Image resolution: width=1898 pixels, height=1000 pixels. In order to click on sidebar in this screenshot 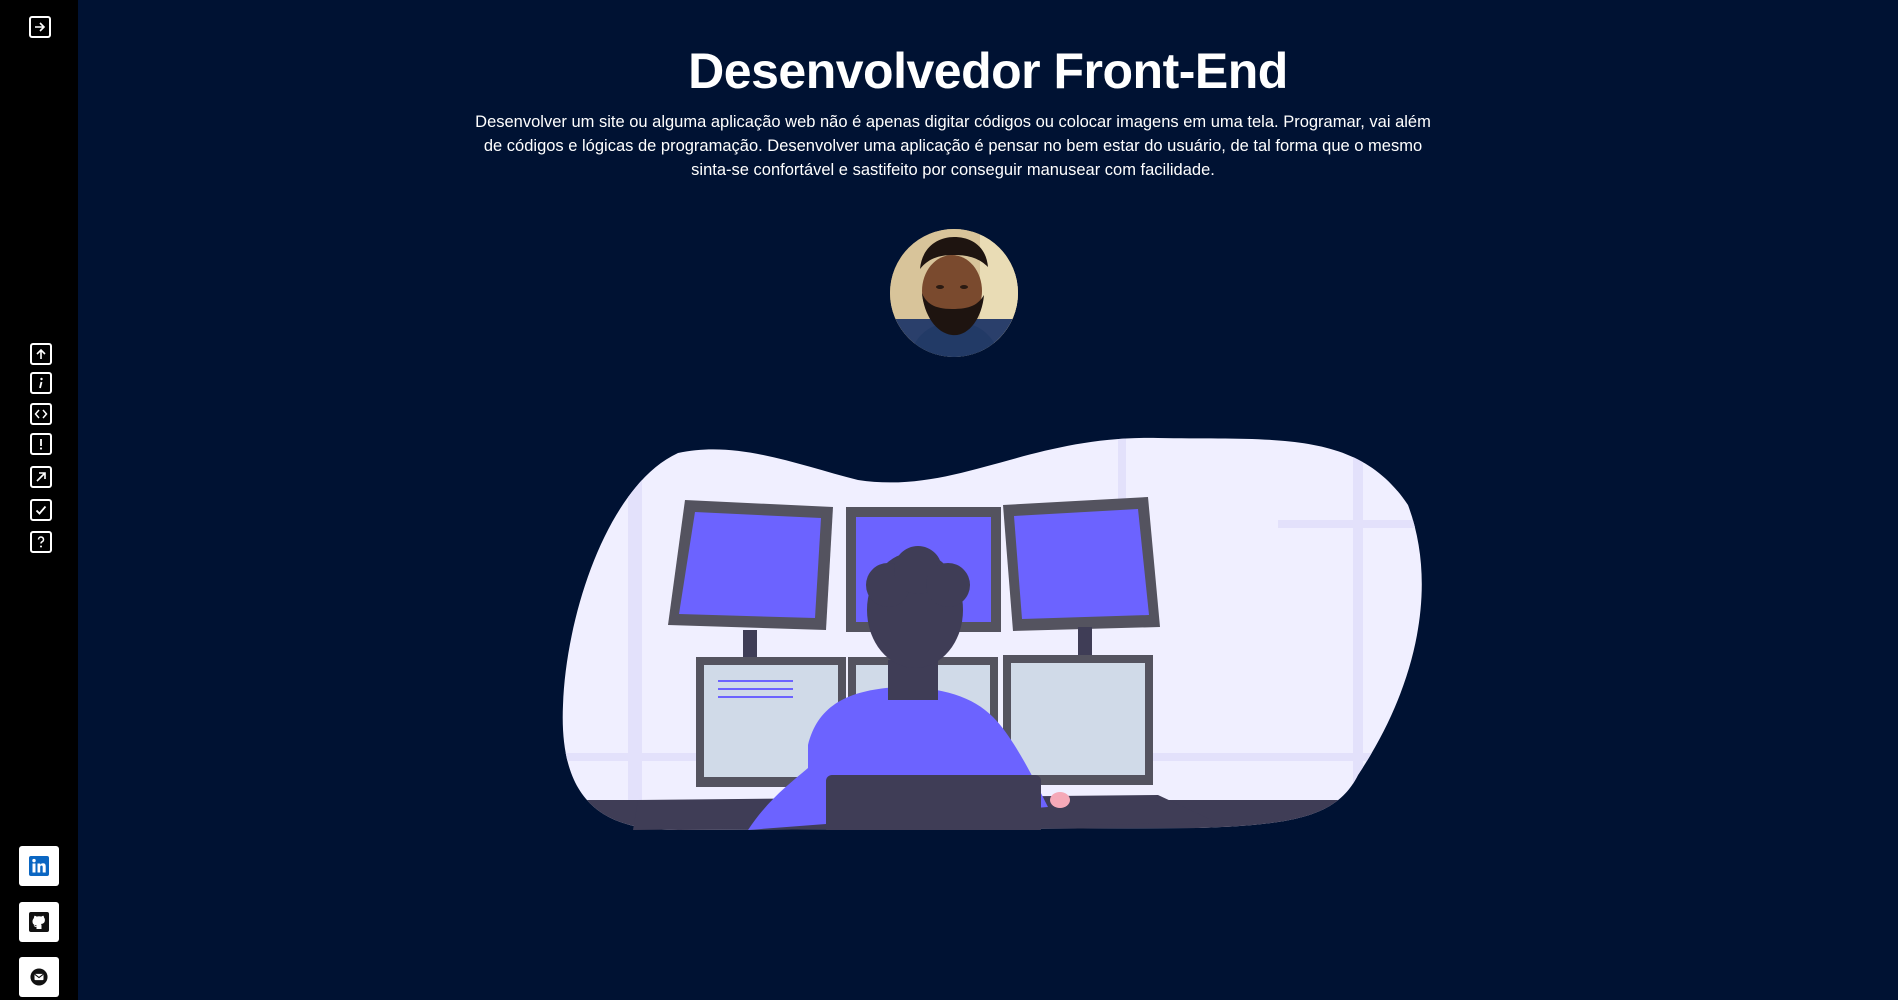, I will do `click(39, 500)`.